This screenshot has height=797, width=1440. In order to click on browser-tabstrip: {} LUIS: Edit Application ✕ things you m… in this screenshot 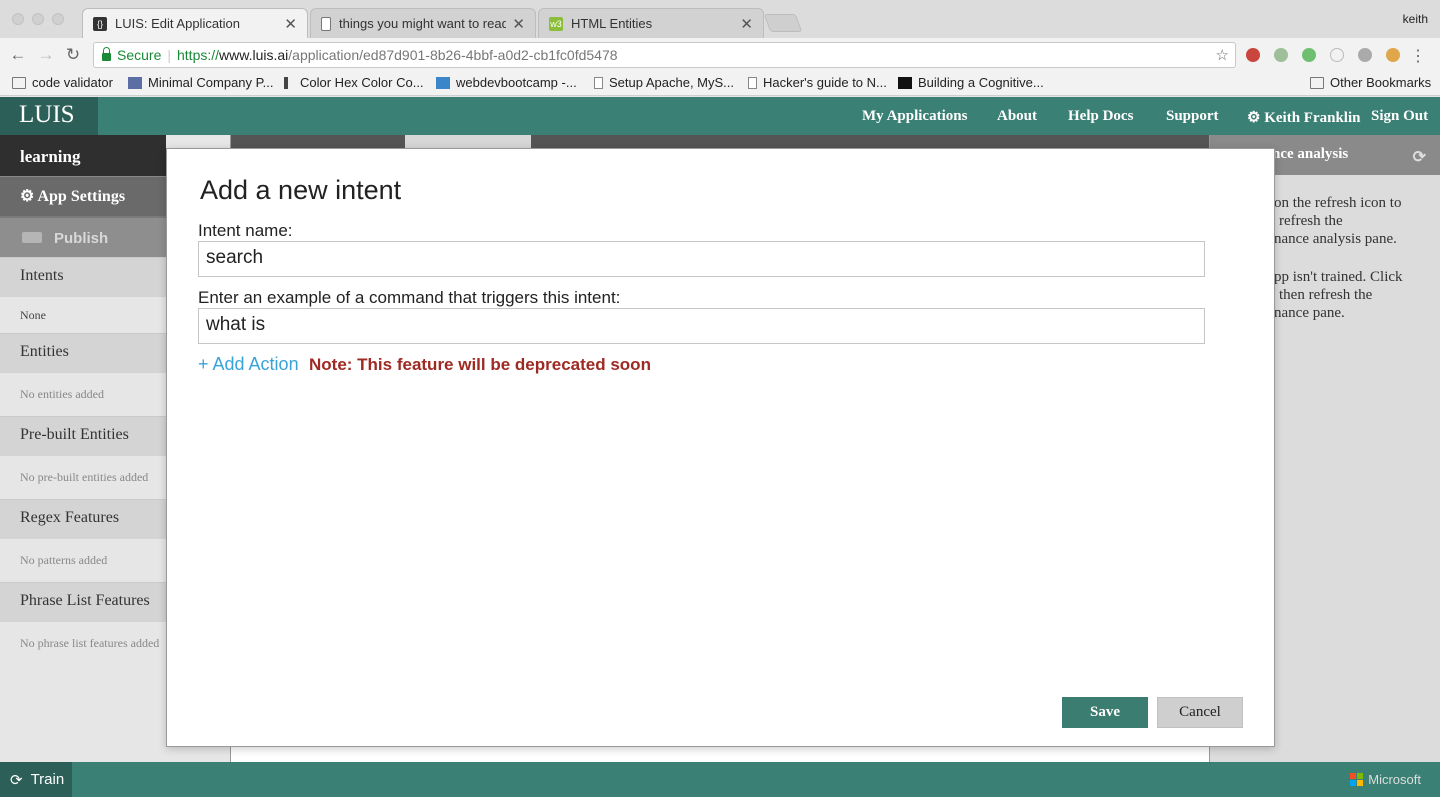, I will do `click(720, 19)`.